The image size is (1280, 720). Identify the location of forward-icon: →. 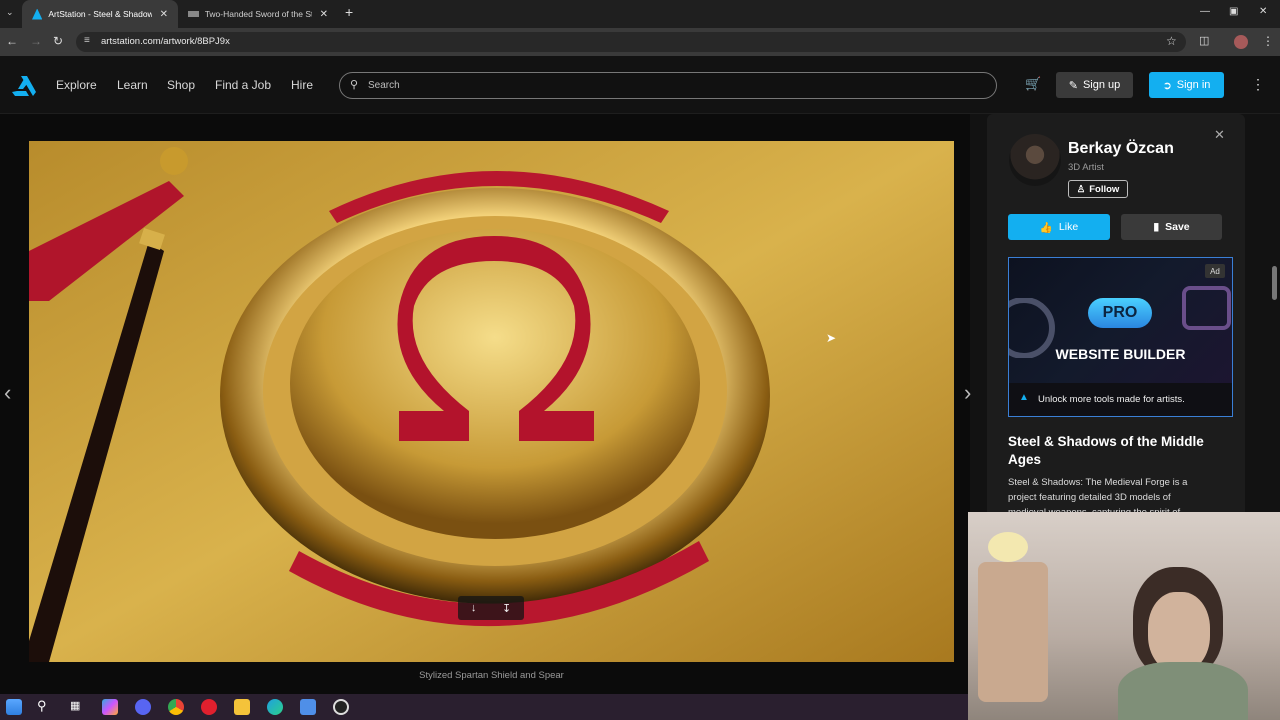
(36, 41).